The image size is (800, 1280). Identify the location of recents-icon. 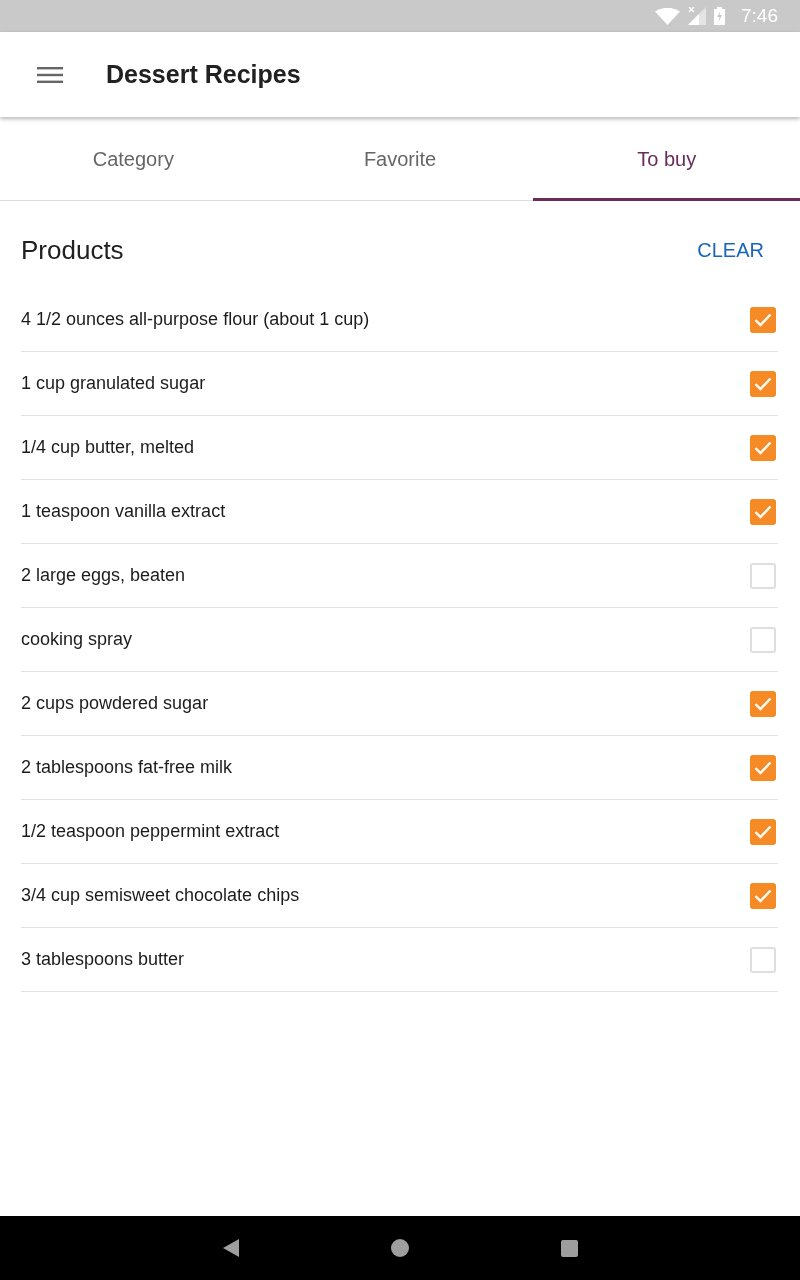
(569, 1248).